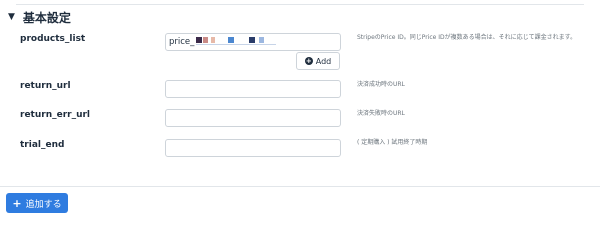  I want to click on products-list-label: products_list, so click(53, 39).